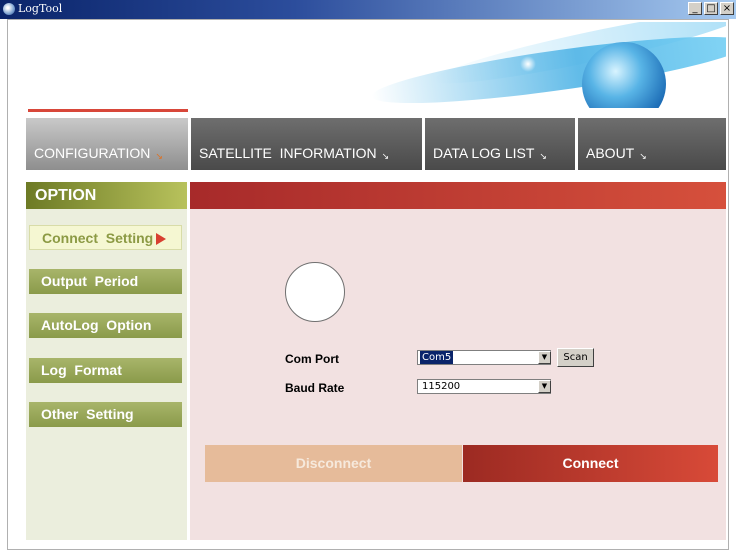 This screenshot has height=554, width=736. I want to click on active-tab-indicator, so click(108, 110).